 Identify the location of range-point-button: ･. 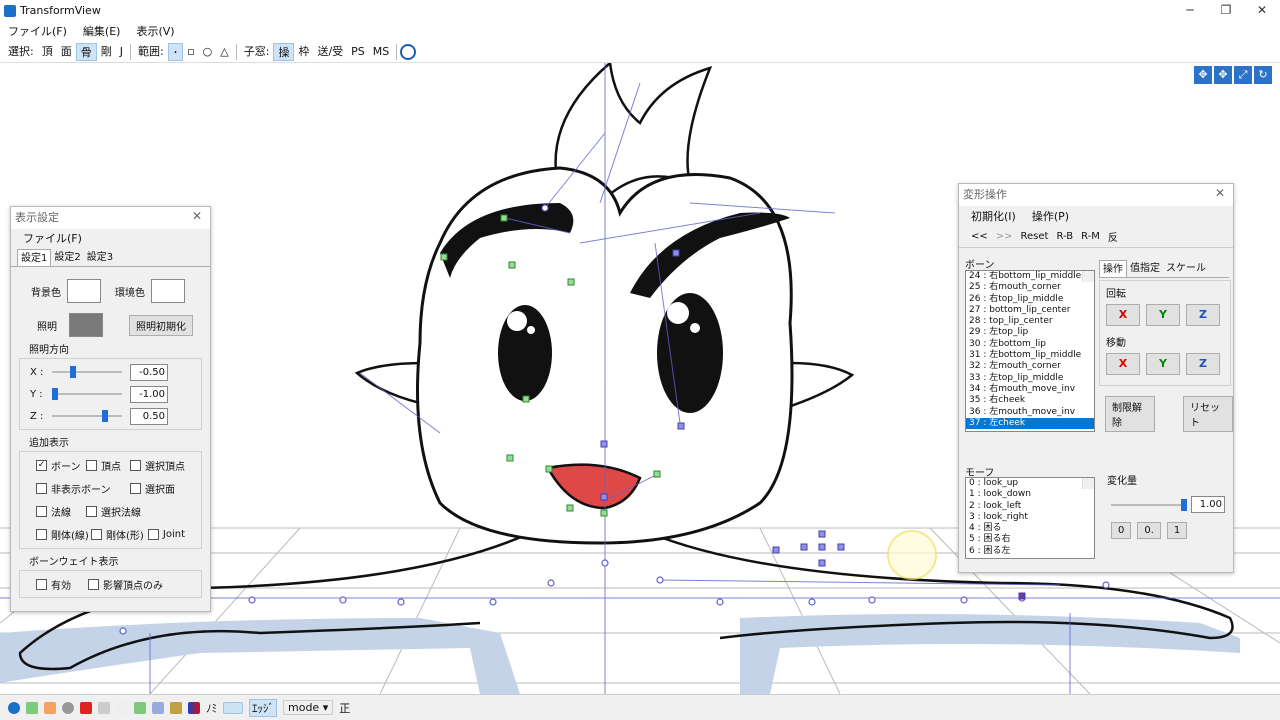
(175, 51).